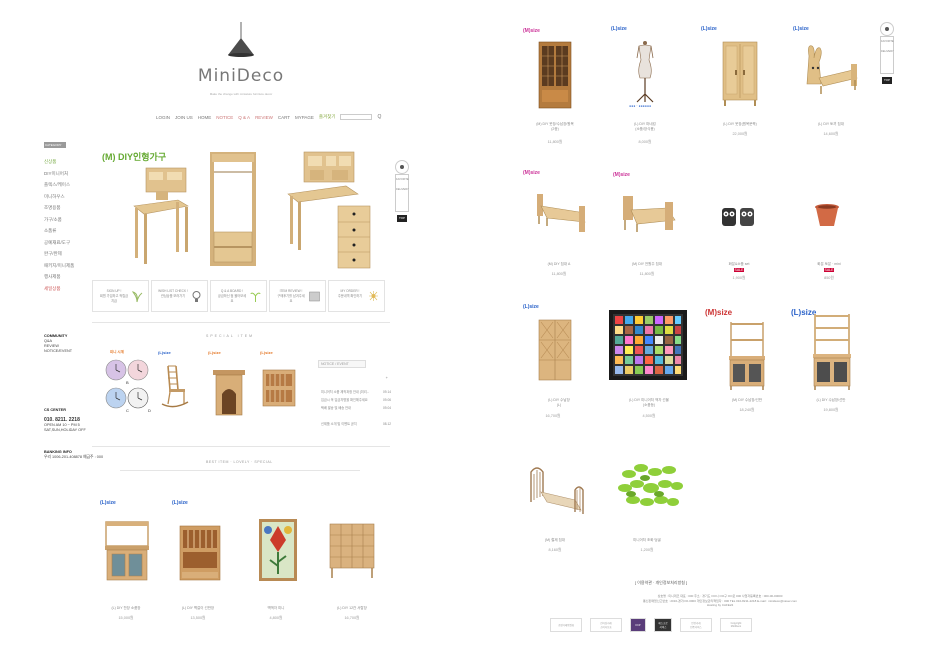 Image resolution: width=940 pixels, height=670 pixels. What do you see at coordinates (739, 278) in the screenshot?
I see `product-price: 1,900원` at bounding box center [739, 278].